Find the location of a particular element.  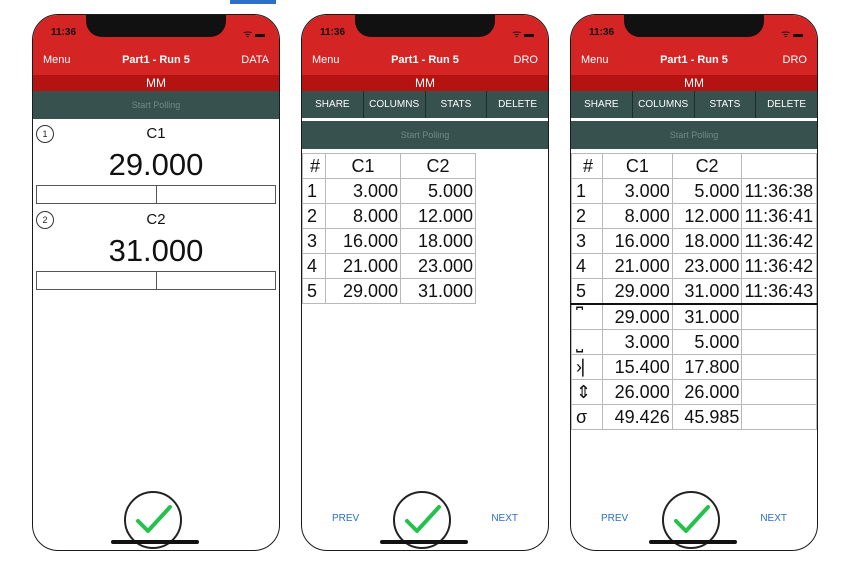

stats-row-range: ⇕ 26.000 26.000 is located at coordinates (694, 392).